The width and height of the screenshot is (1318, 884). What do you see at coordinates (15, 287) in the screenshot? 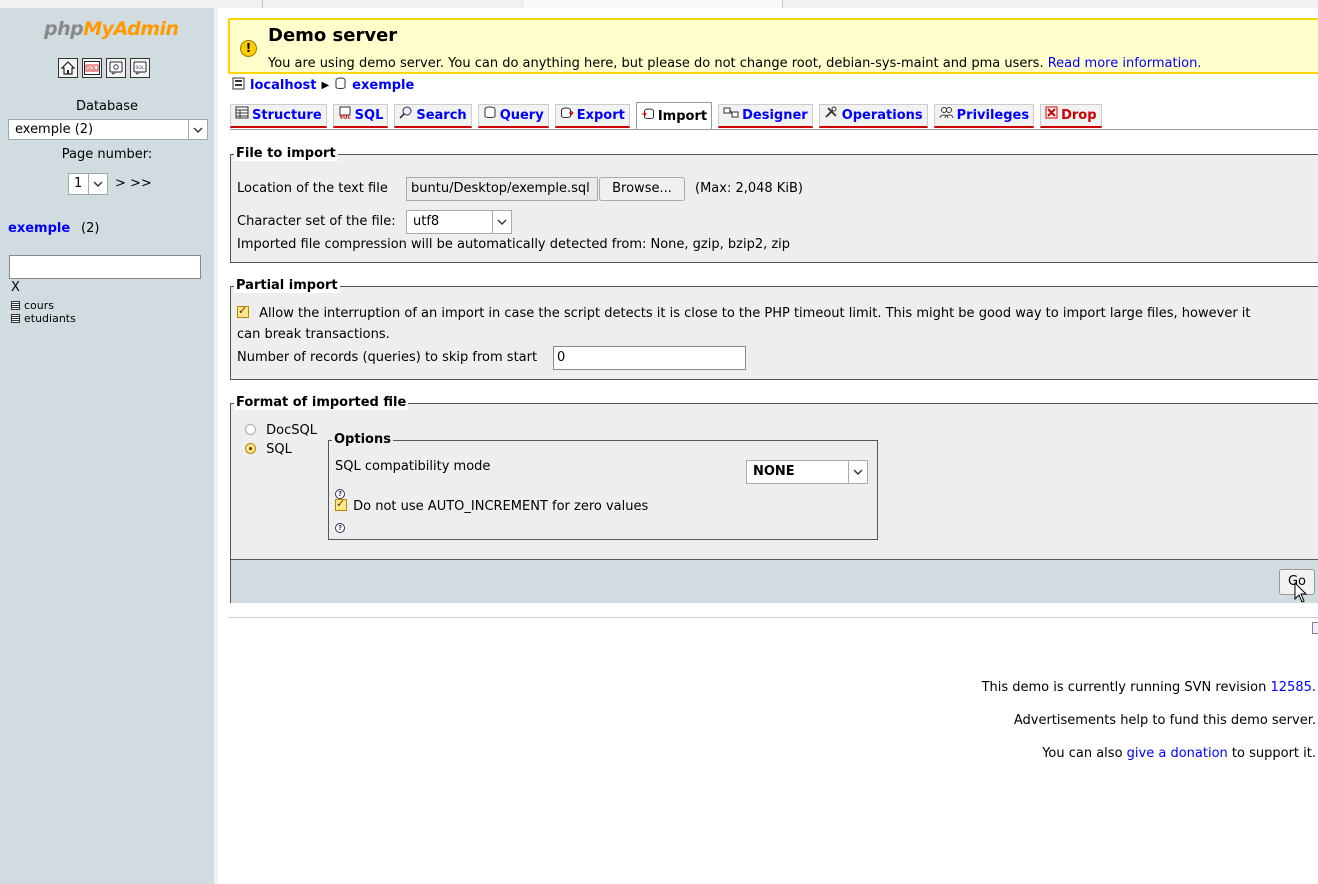
I see `clear-filter-button: X` at bounding box center [15, 287].